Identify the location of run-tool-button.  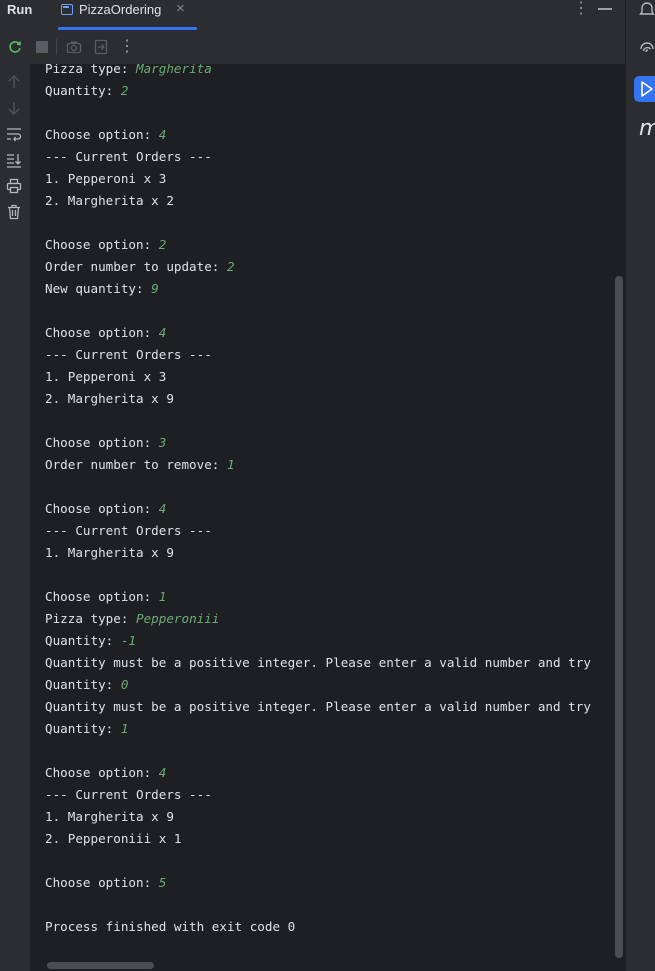
(644, 89).